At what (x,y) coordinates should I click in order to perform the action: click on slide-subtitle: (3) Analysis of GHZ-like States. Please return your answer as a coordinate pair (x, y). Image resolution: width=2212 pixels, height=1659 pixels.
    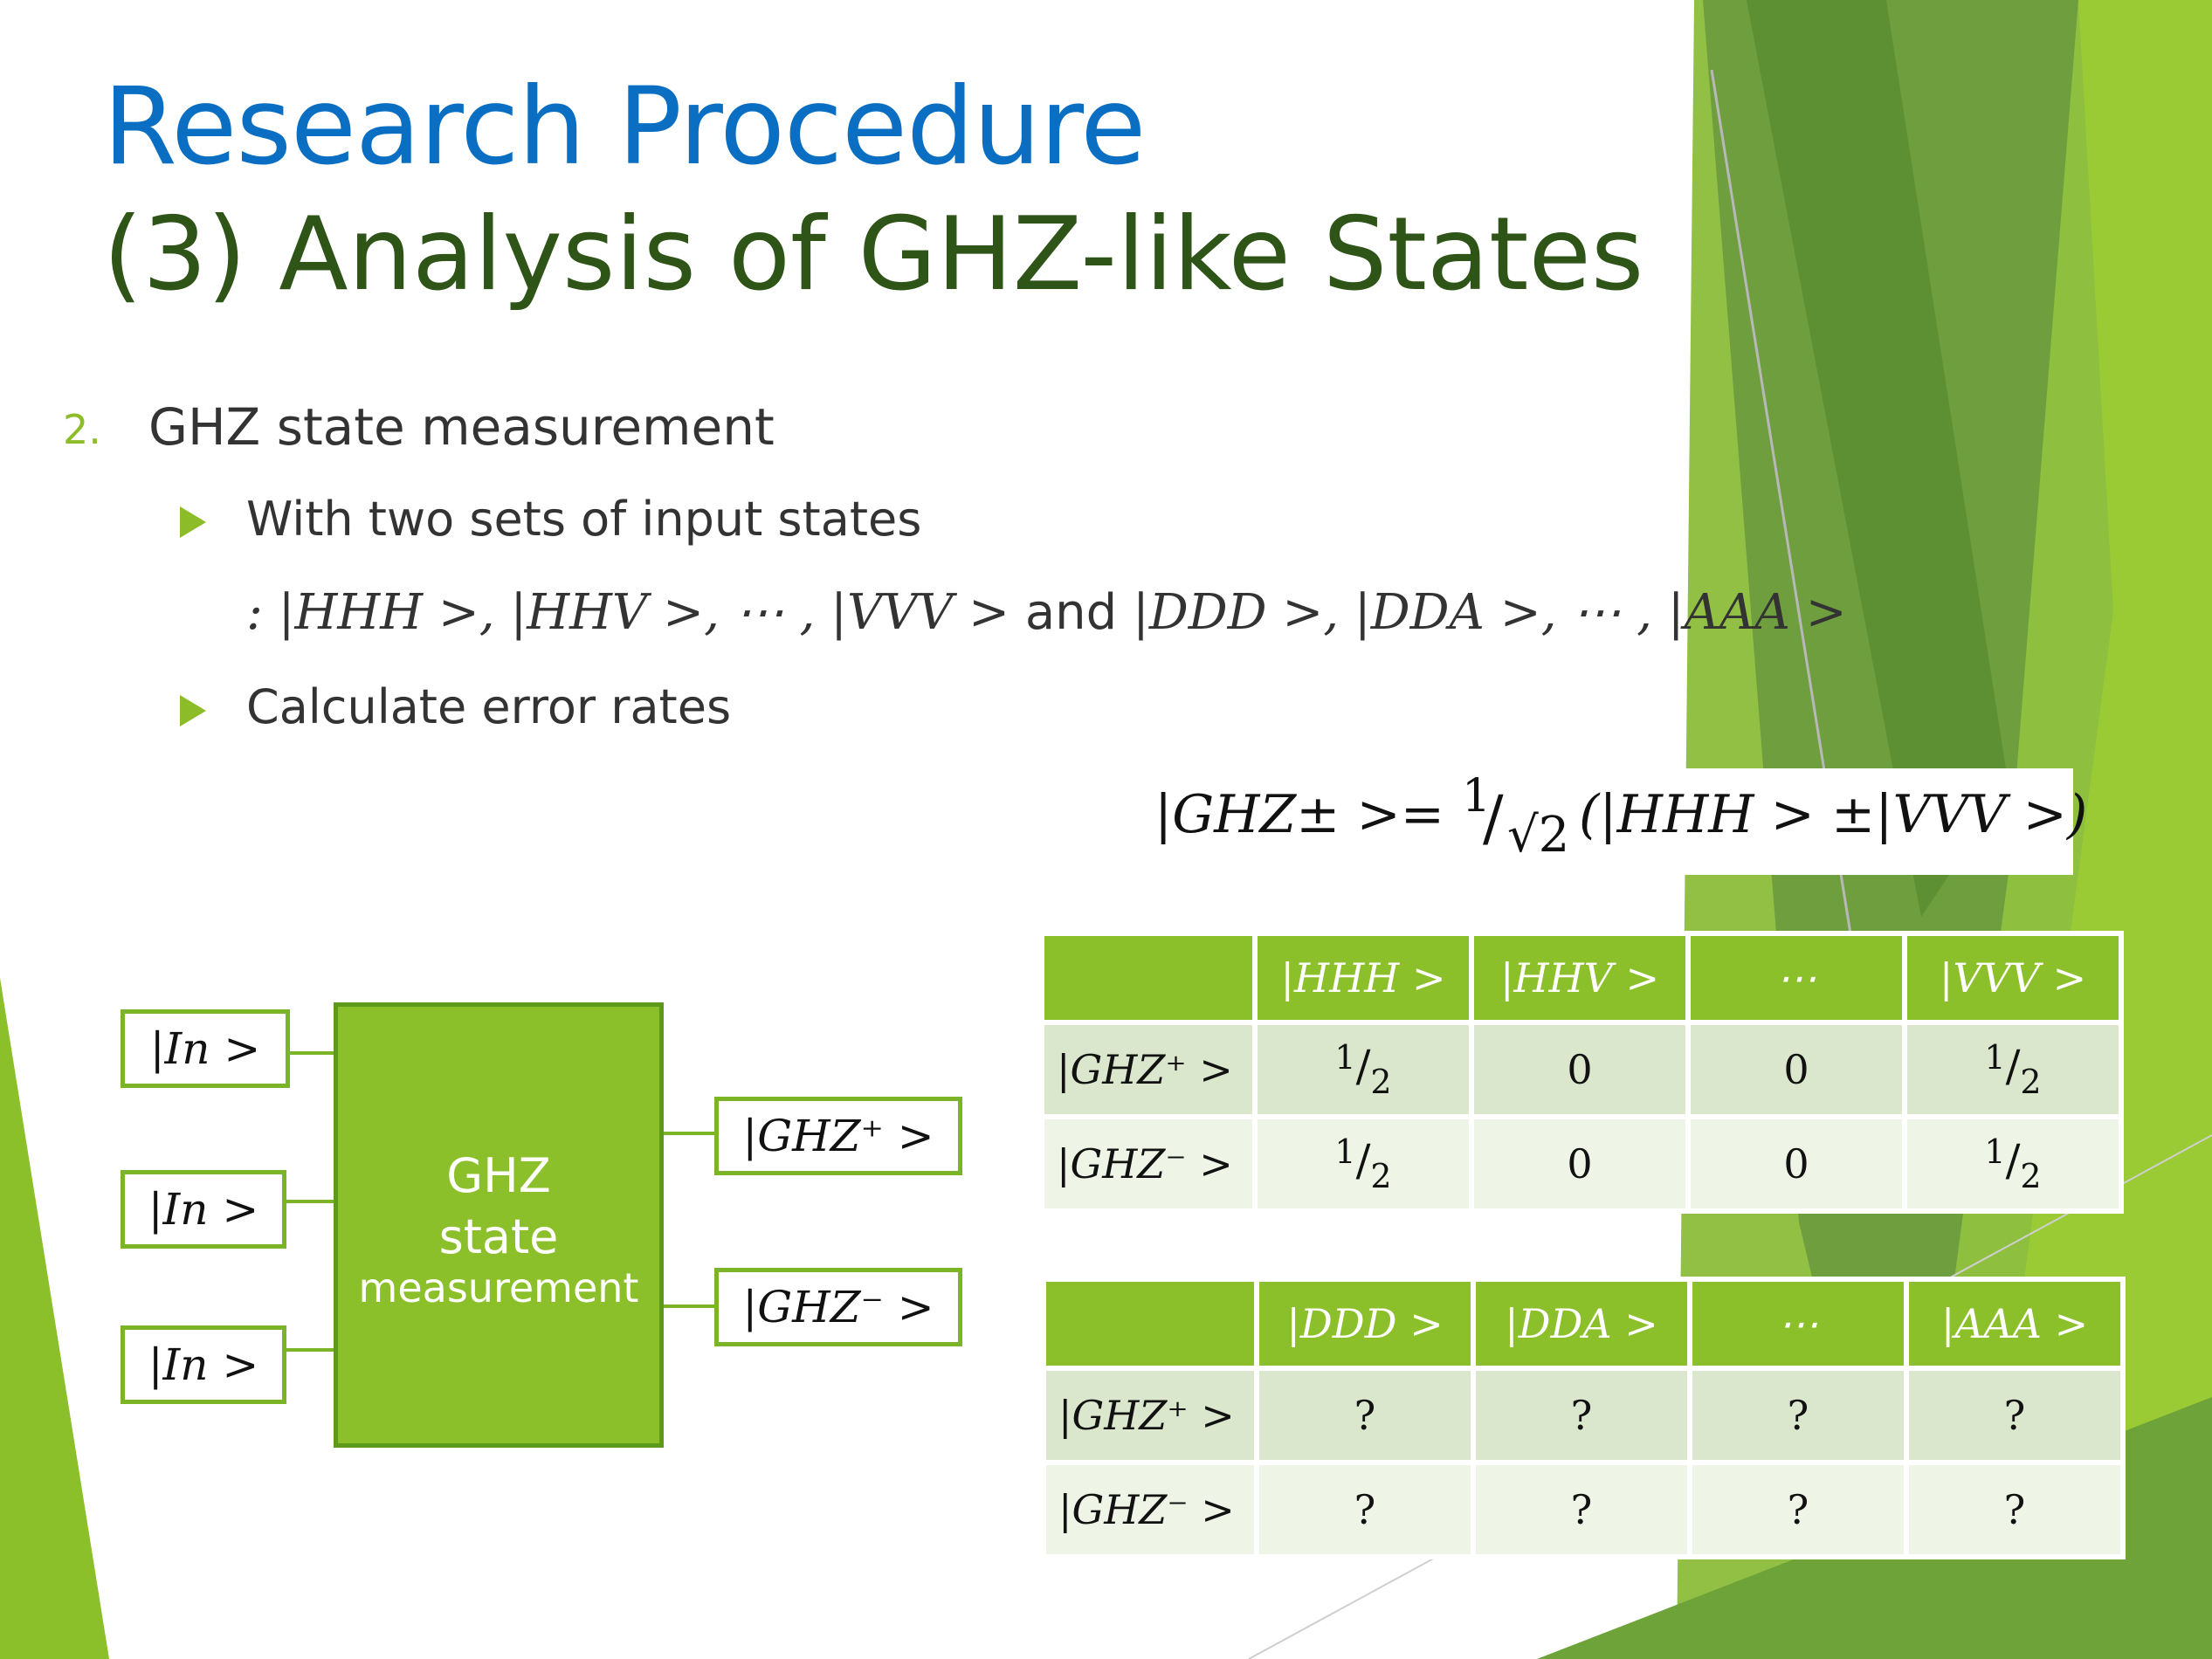
    Looking at the image, I should click on (873, 255).